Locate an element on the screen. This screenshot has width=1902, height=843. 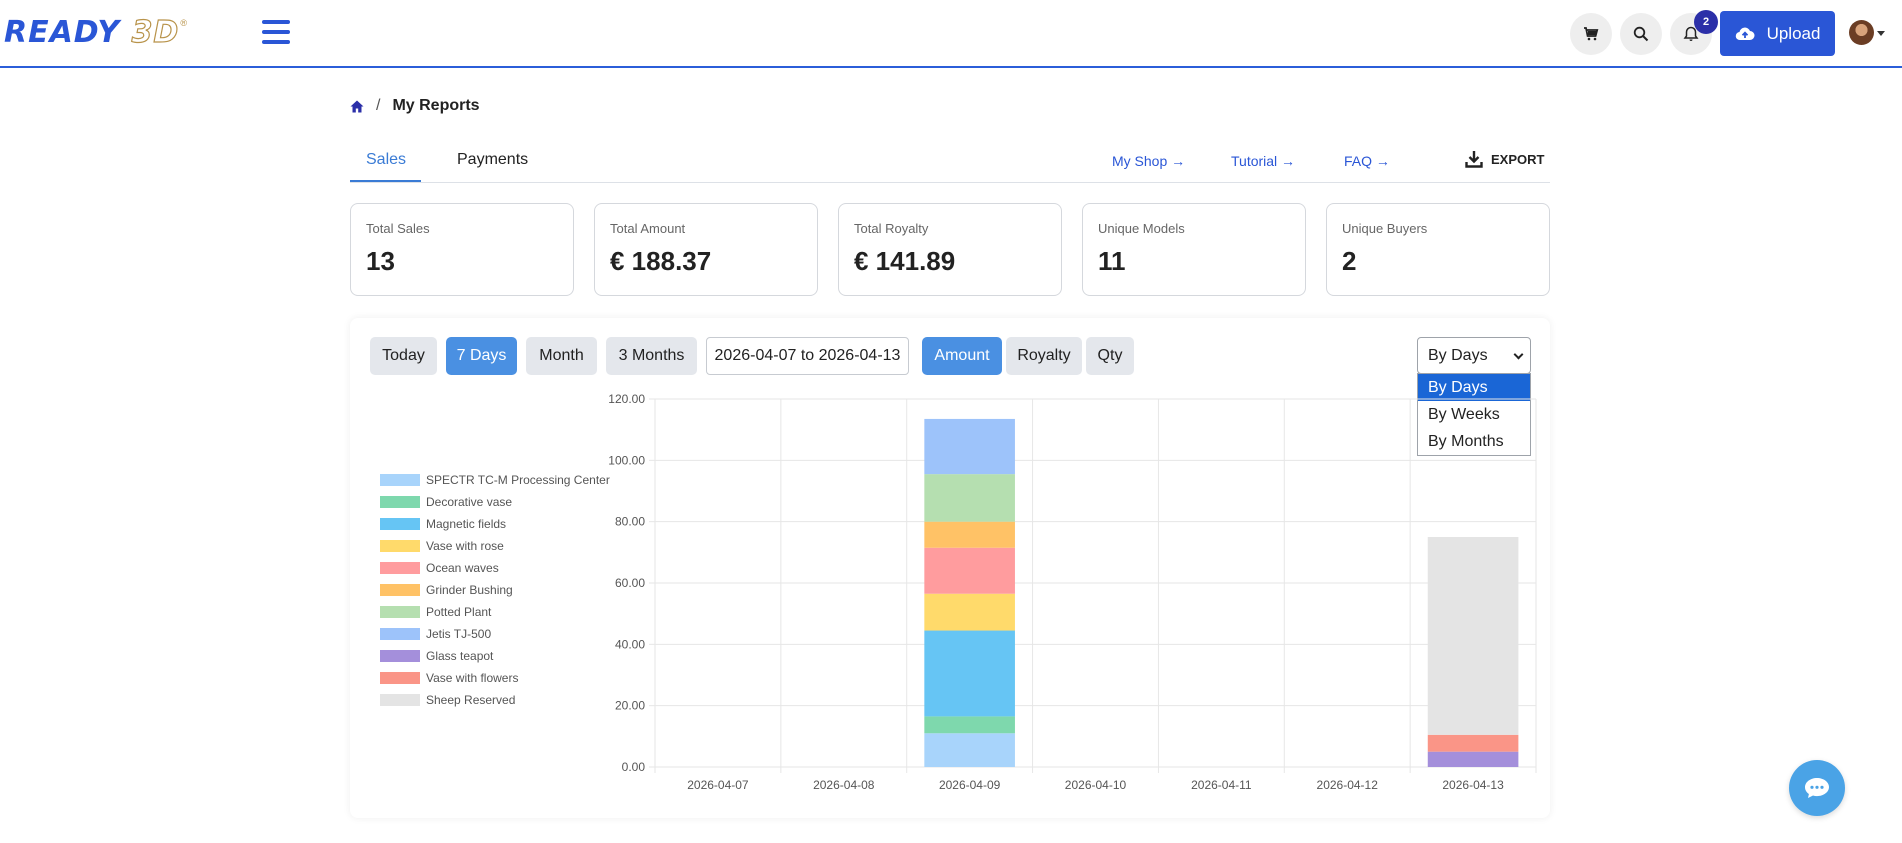
export-button: EXPORT is located at coordinates (1504, 159).